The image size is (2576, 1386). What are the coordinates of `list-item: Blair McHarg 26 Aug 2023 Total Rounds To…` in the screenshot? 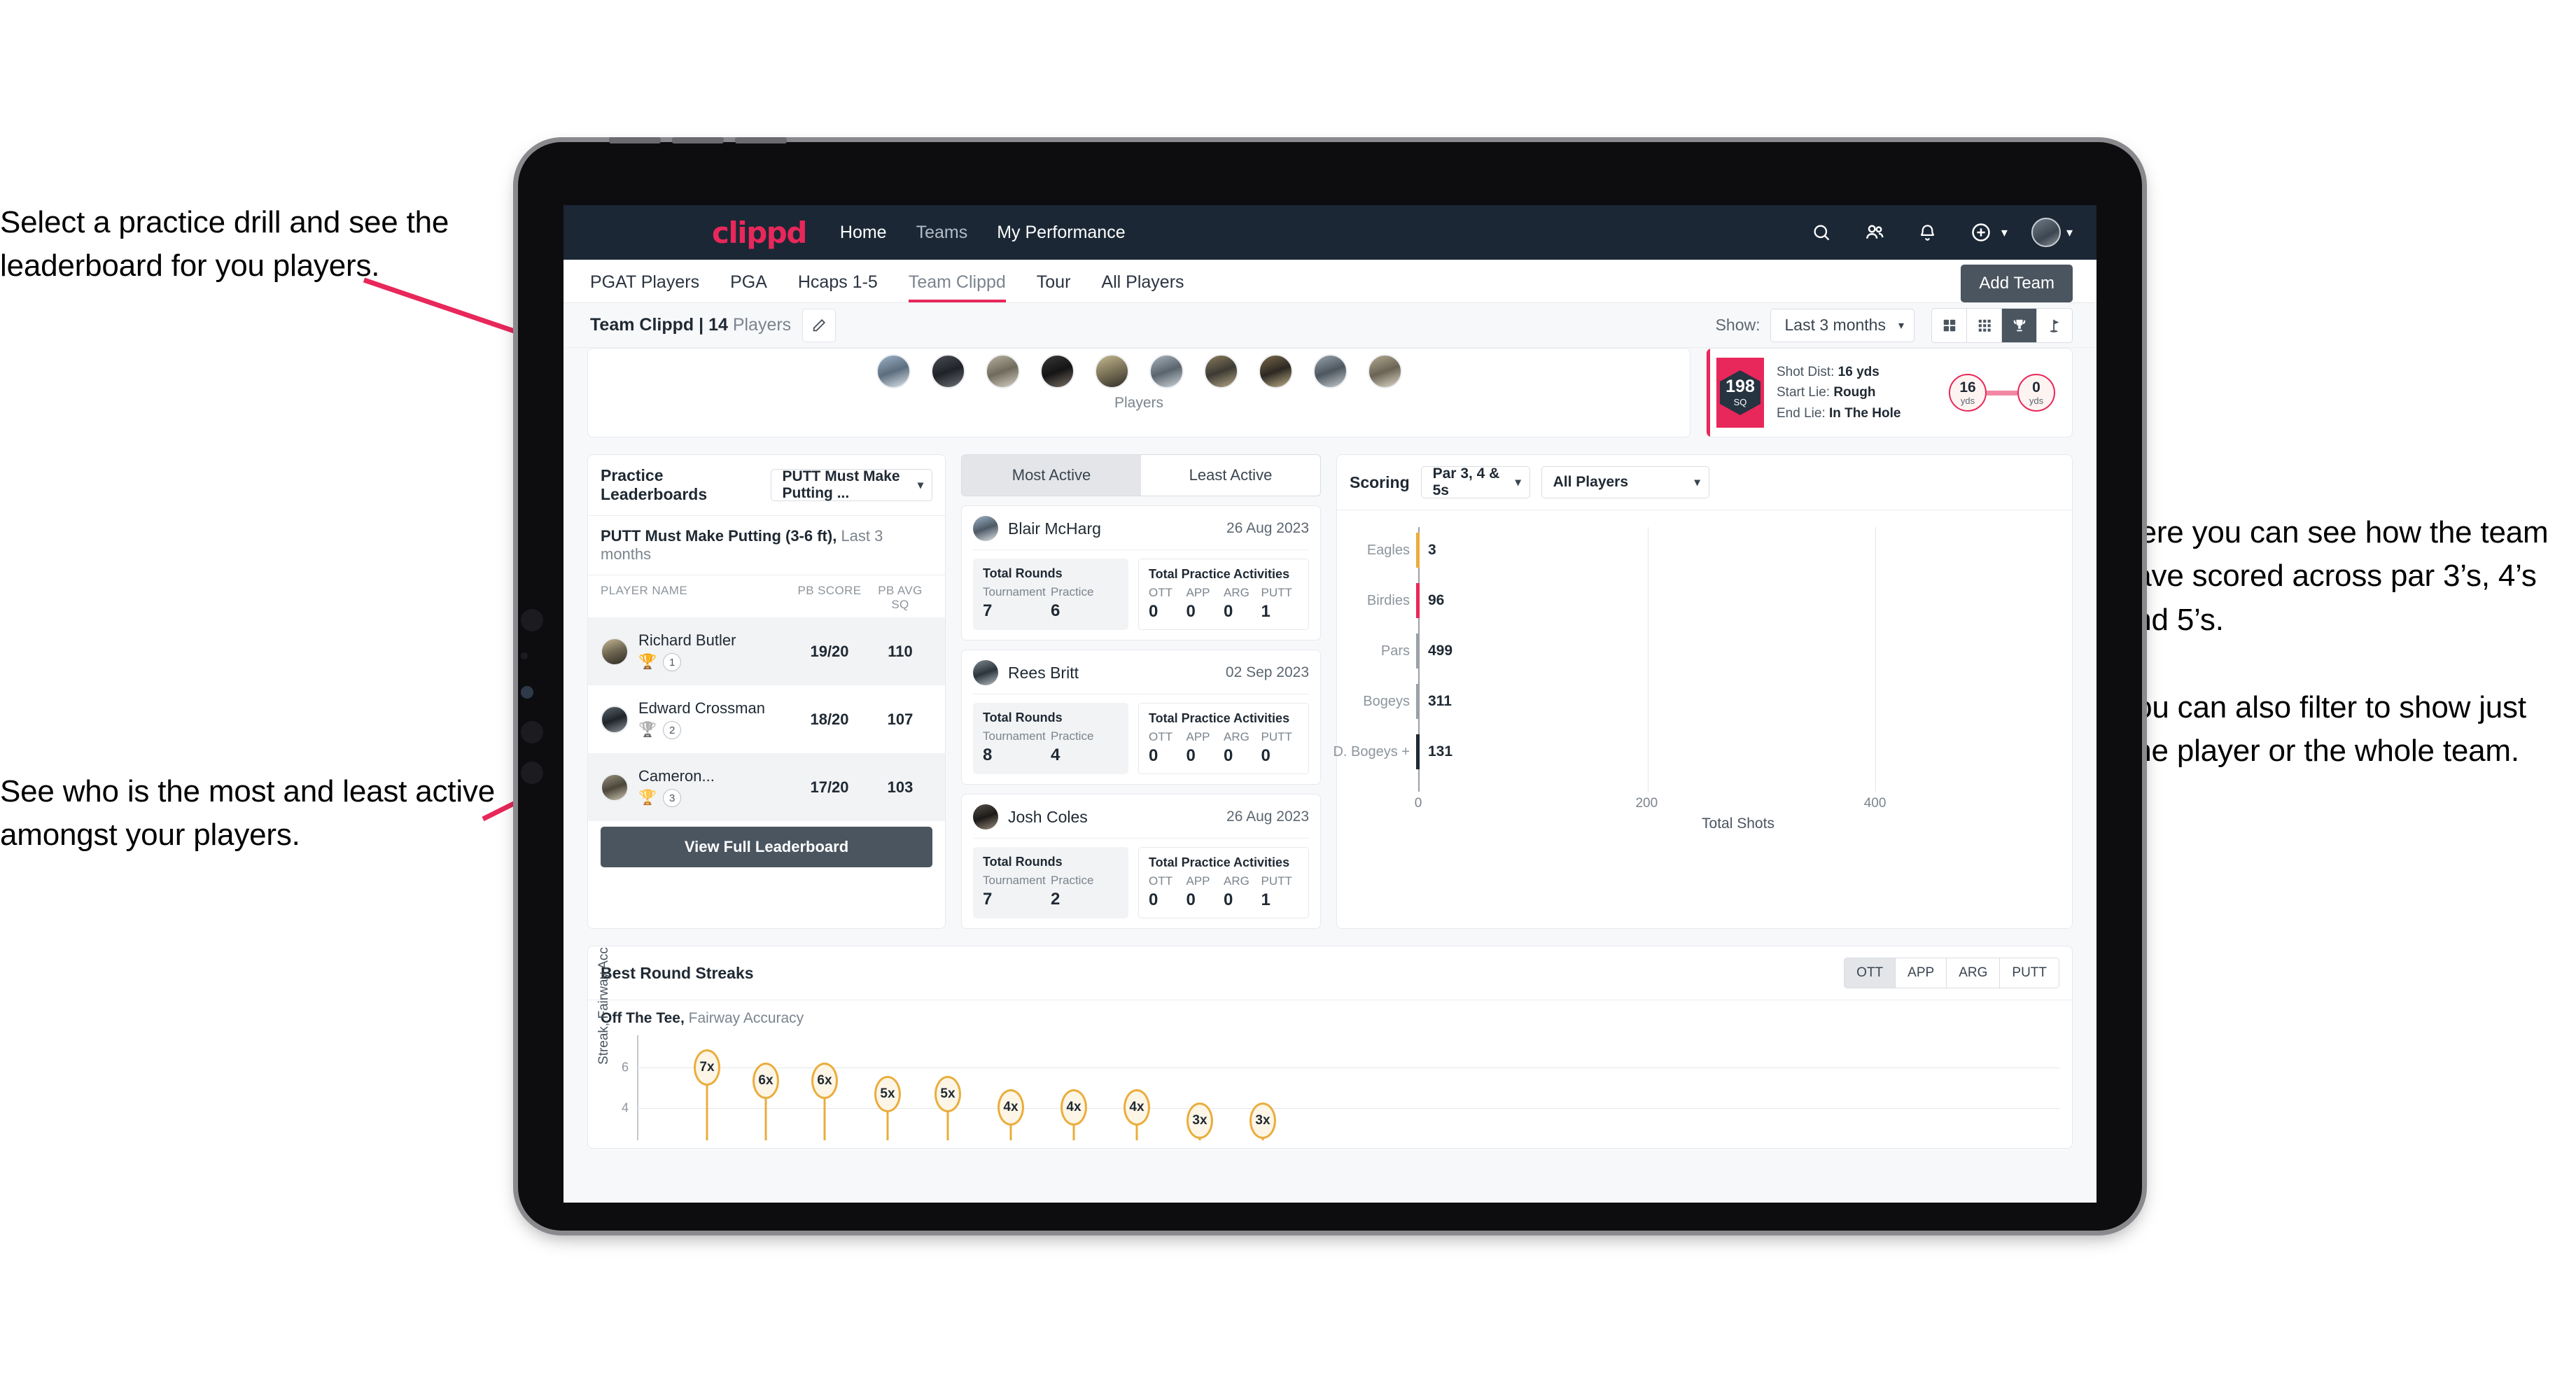 It's located at (1141, 572).